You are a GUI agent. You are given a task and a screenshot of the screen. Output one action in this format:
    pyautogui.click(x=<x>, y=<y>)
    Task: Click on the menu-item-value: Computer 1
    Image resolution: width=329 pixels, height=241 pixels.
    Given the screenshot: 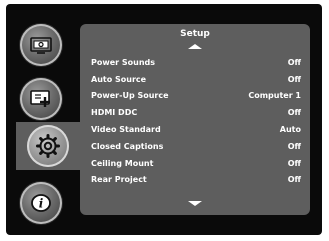 What is the action you would take?
    pyautogui.click(x=274, y=96)
    